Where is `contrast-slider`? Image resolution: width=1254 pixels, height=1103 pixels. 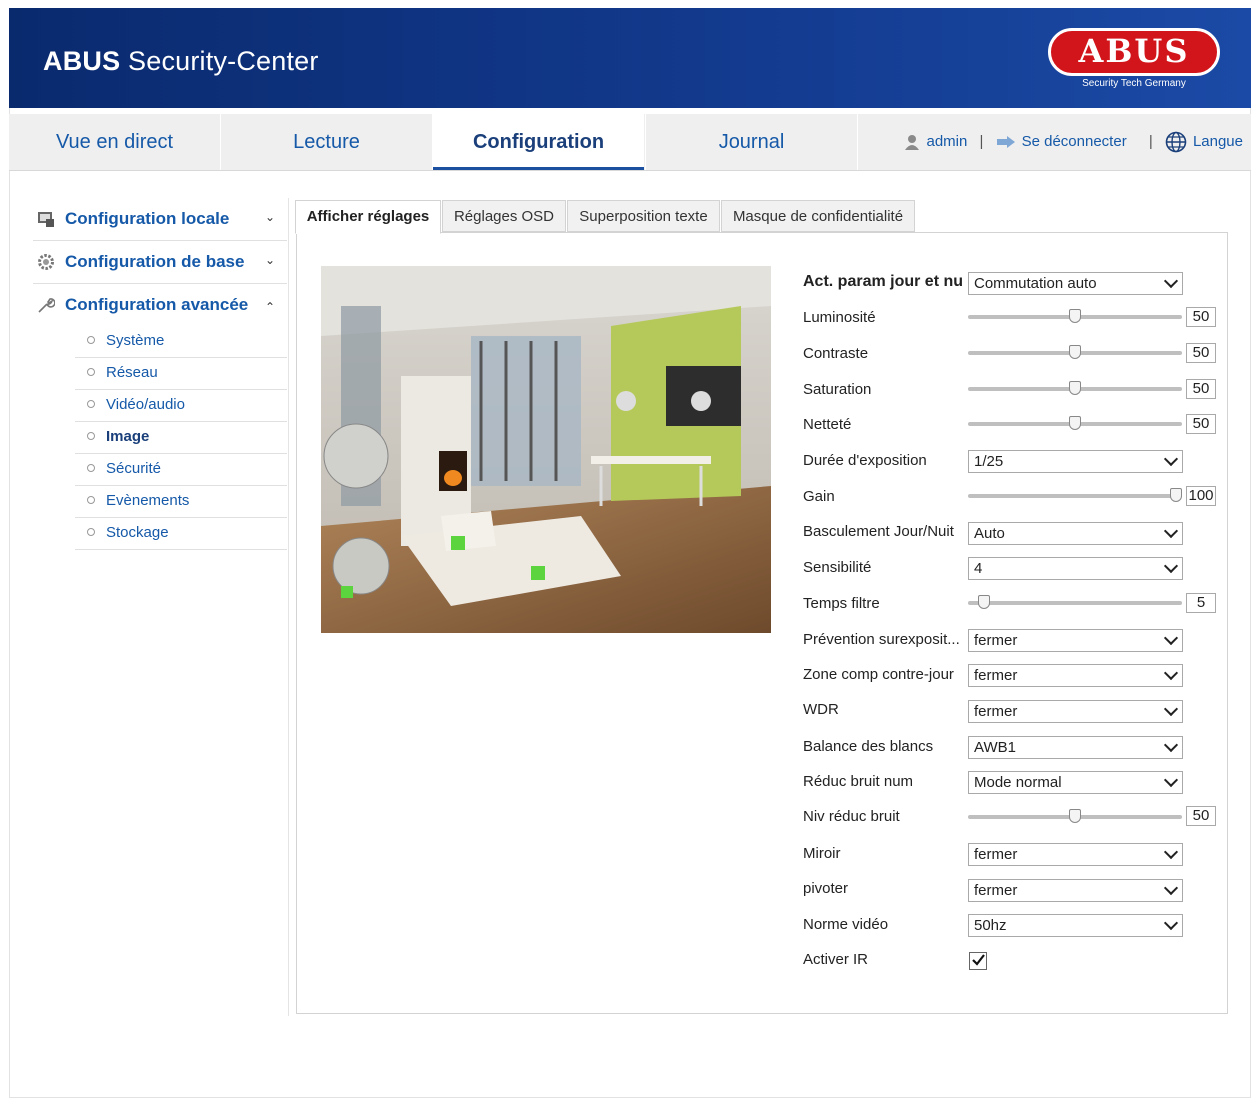
contrast-slider is located at coordinates (1075, 353).